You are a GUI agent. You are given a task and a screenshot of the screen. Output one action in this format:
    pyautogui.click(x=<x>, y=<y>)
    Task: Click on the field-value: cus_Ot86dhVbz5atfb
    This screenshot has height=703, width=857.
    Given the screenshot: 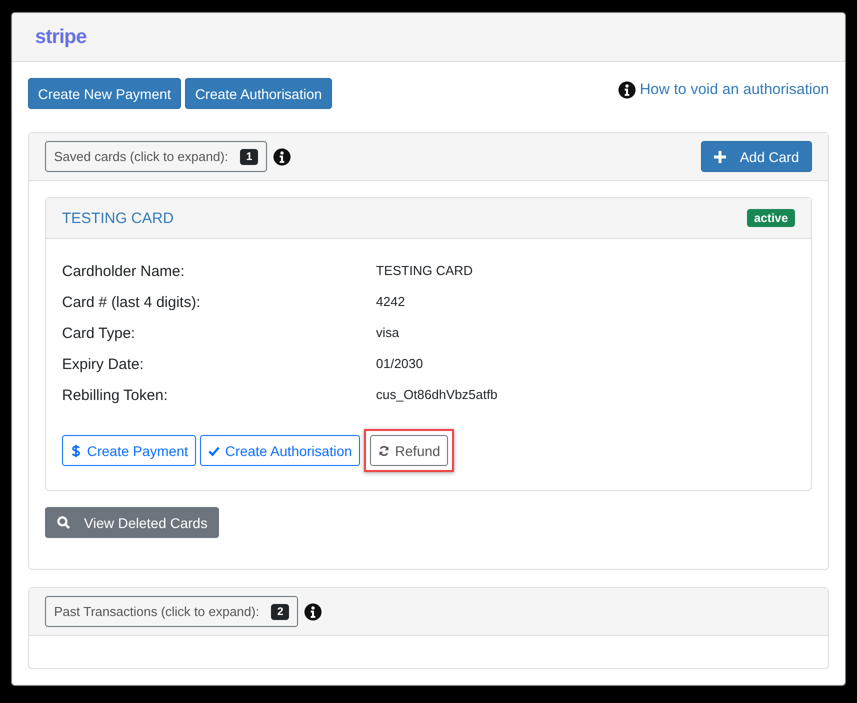 What is the action you would take?
    pyautogui.click(x=437, y=395)
    